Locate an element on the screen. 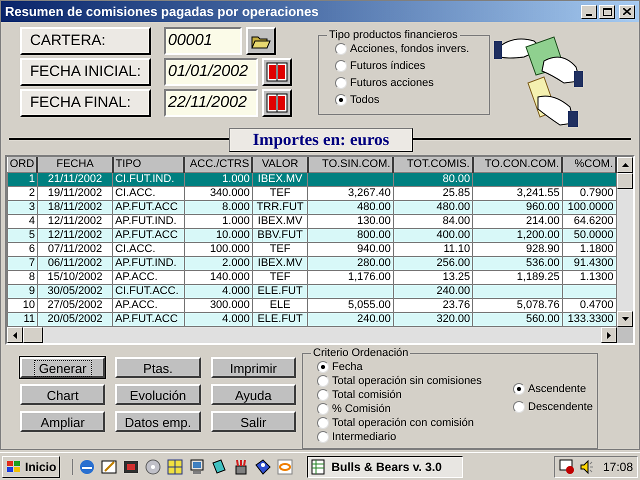  column-header: TO.SIN.COM. is located at coordinates (351, 164).